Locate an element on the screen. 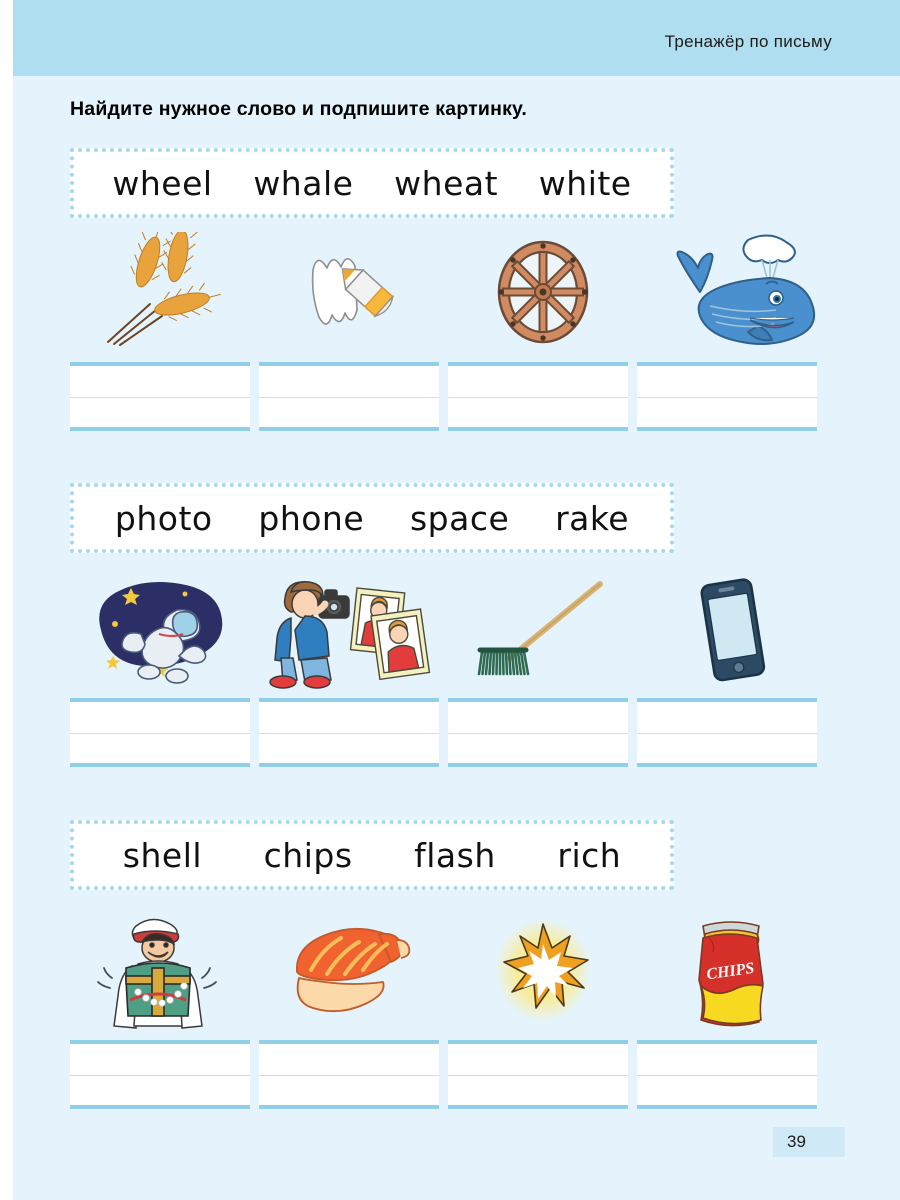  word-option: space is located at coordinates (459, 518).